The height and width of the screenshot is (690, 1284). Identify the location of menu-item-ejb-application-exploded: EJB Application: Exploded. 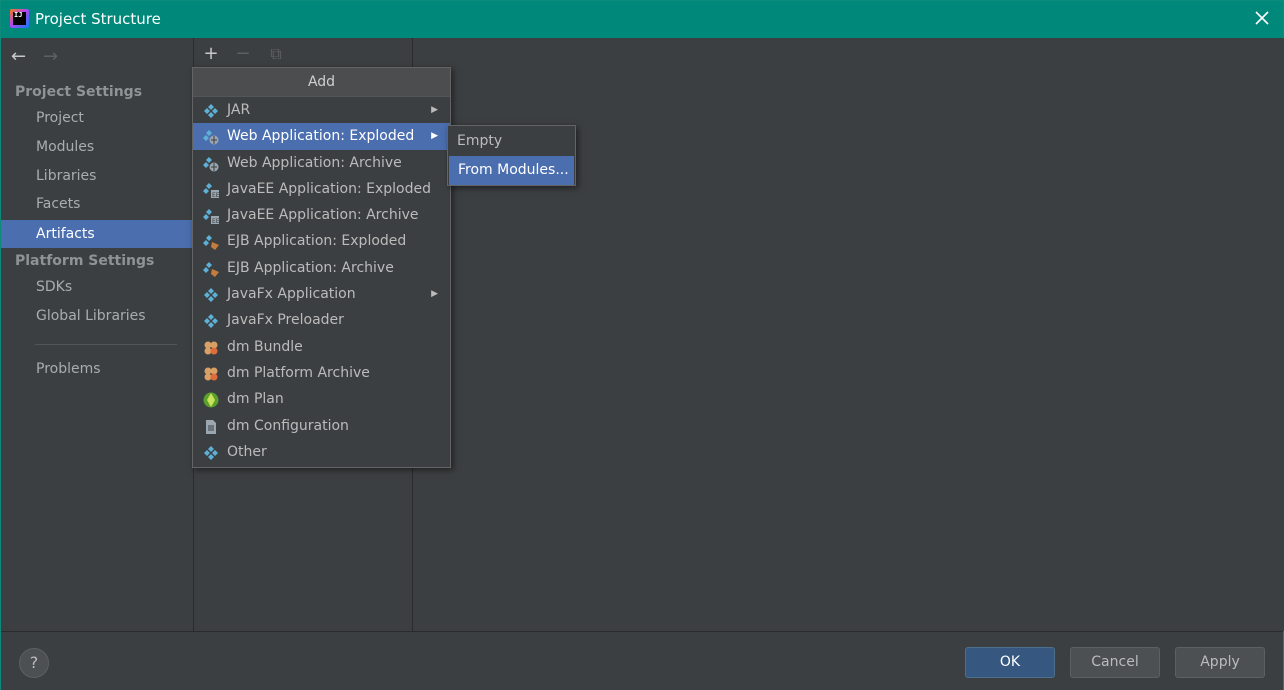
(321, 241).